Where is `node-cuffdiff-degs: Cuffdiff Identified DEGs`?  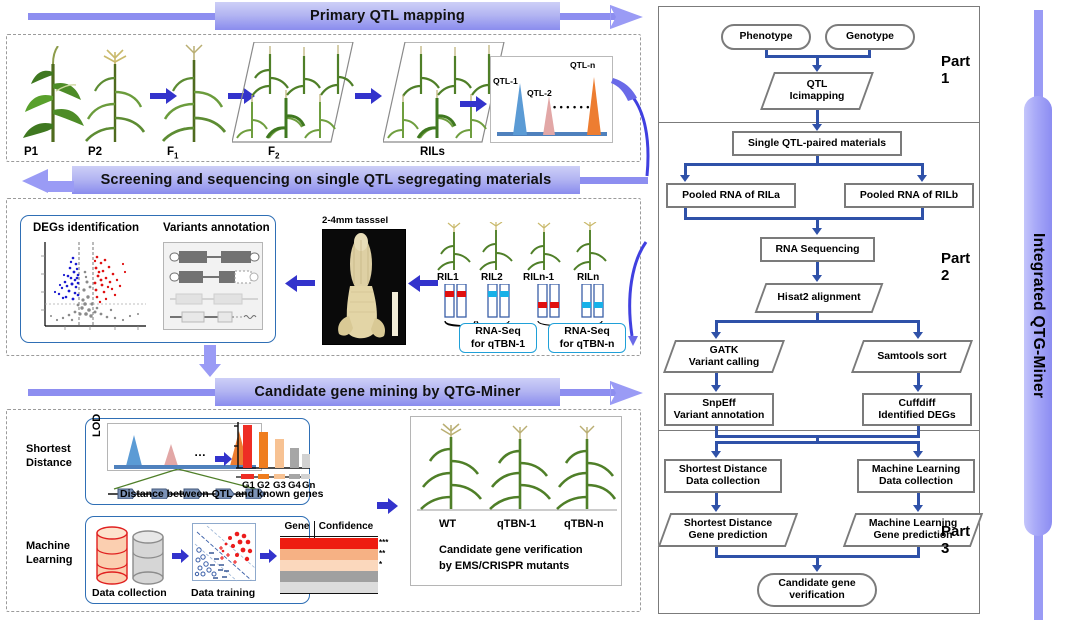
node-cuffdiff-degs: Cuffdiff Identified DEGs is located at coordinates (917, 409).